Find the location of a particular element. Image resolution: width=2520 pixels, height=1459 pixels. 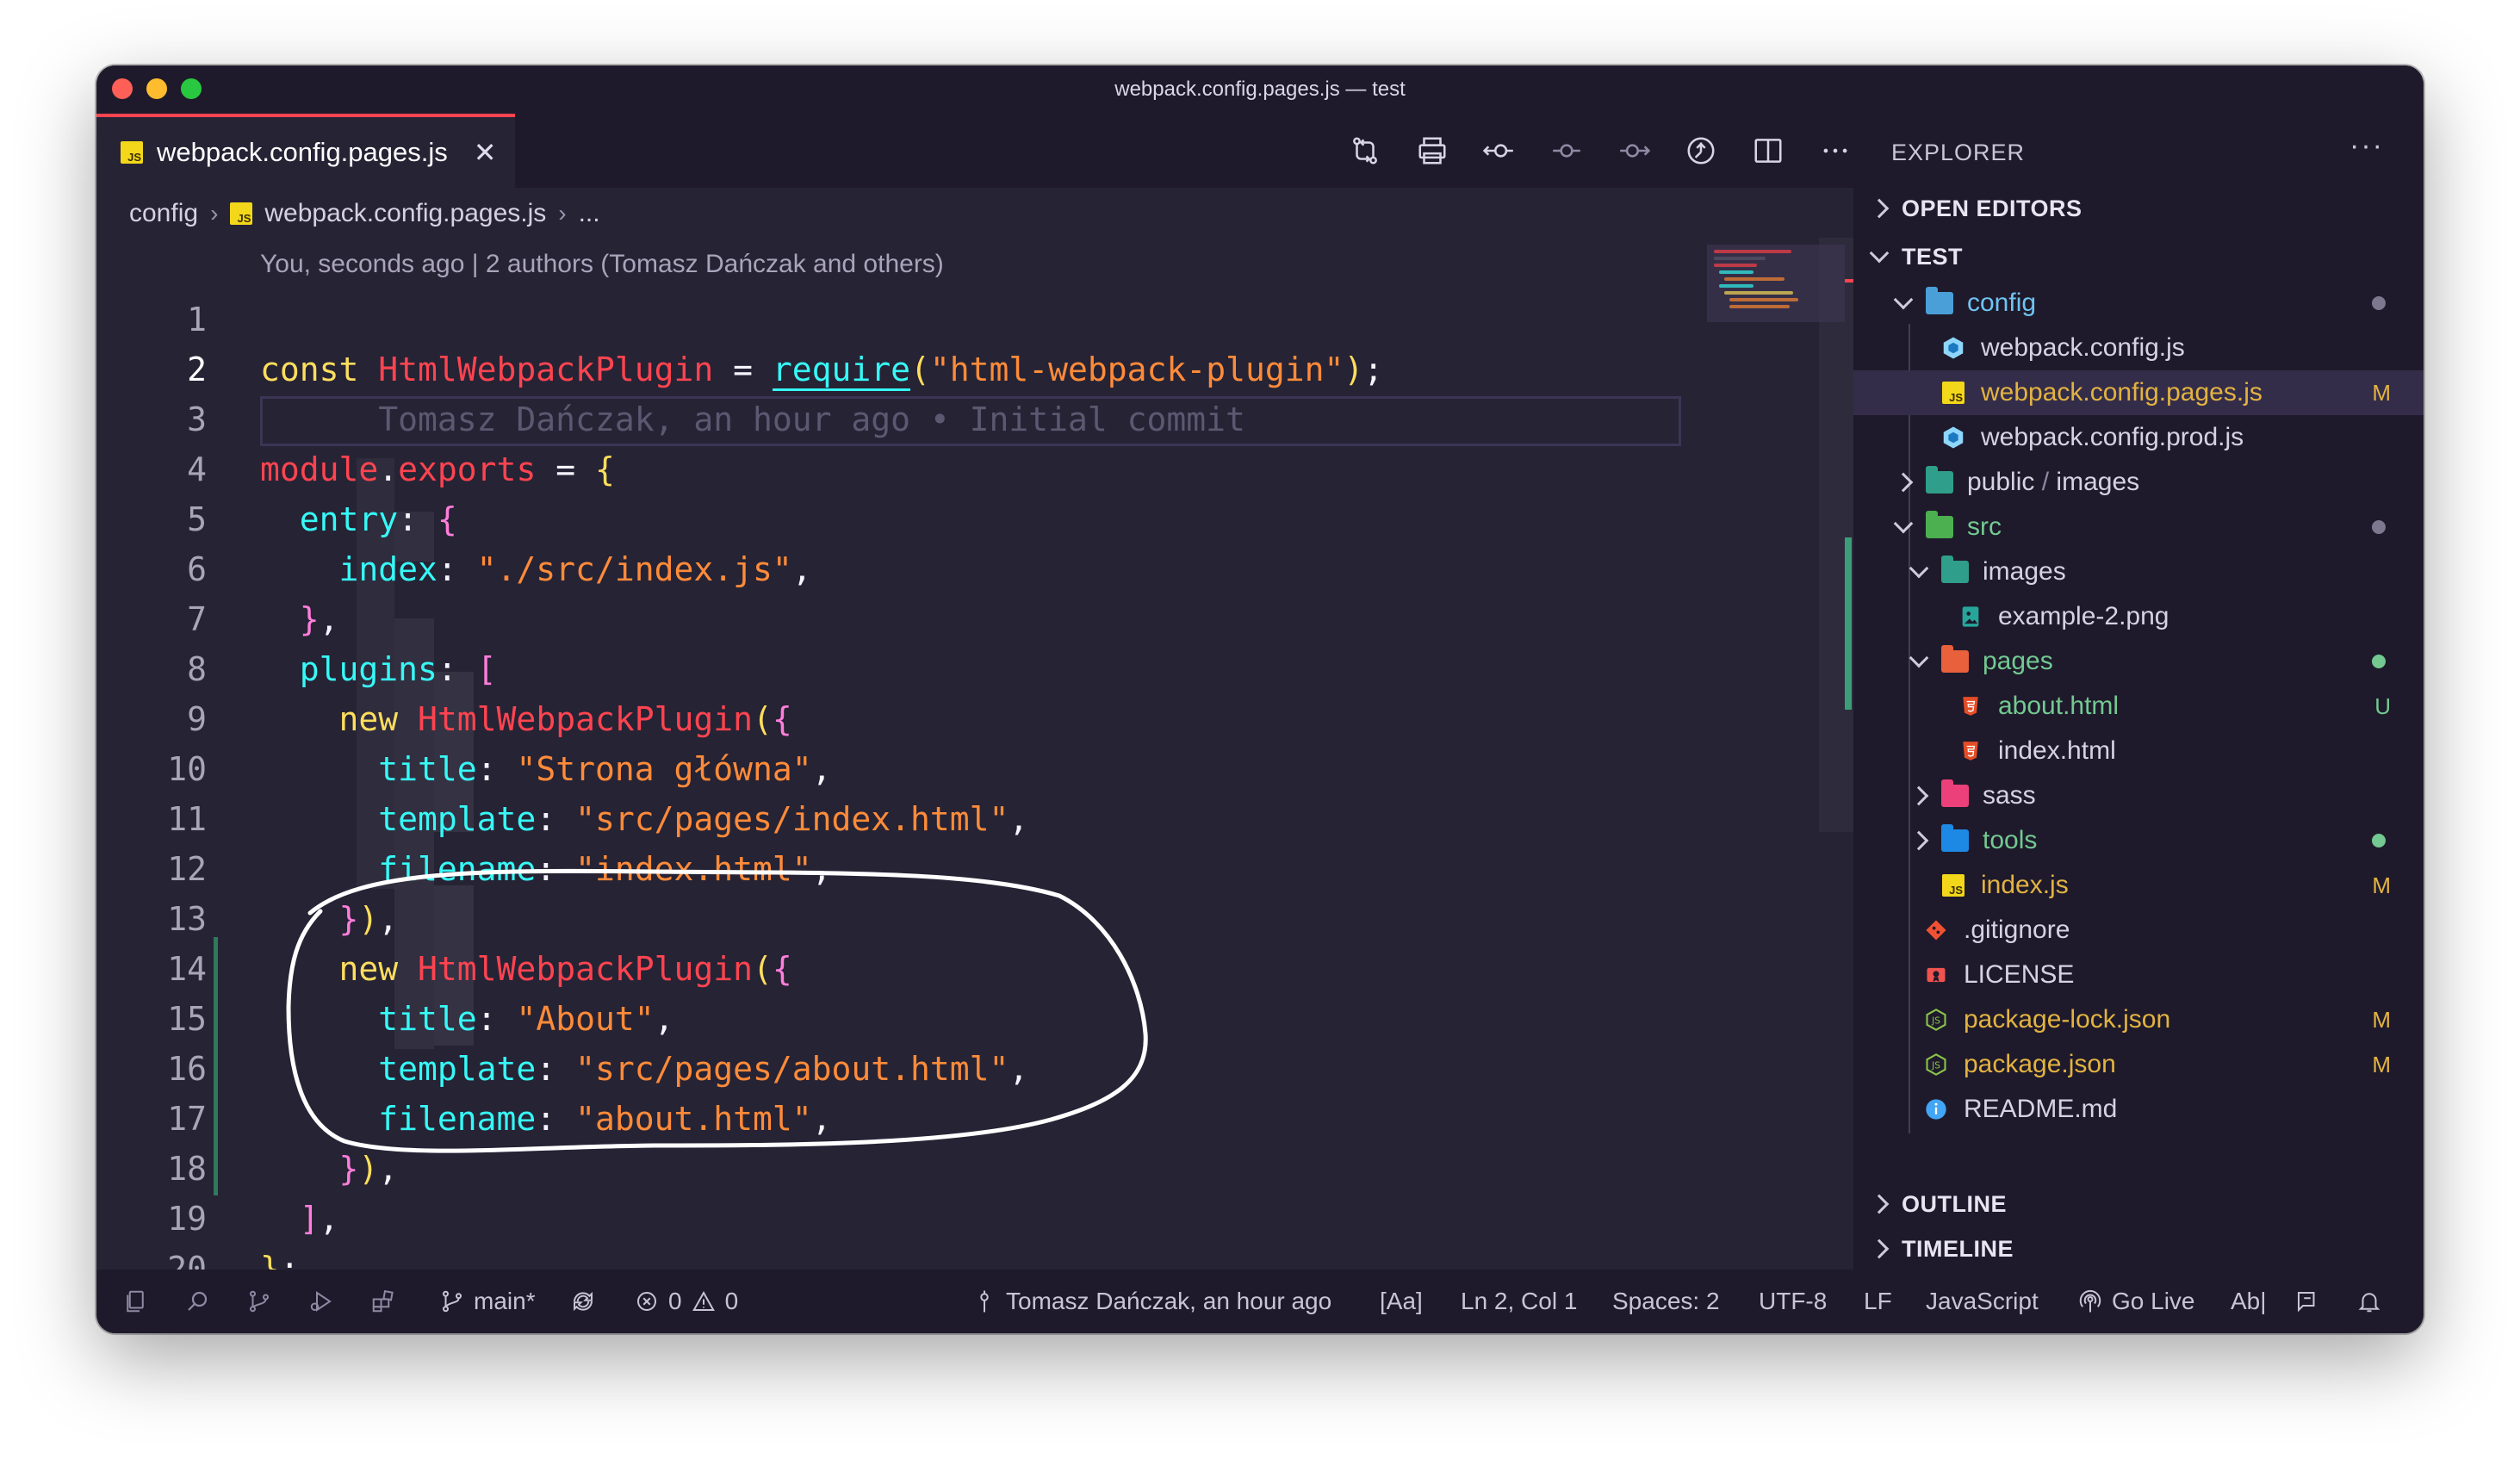

tab-close-icon: ✕ is located at coordinates (485, 152).